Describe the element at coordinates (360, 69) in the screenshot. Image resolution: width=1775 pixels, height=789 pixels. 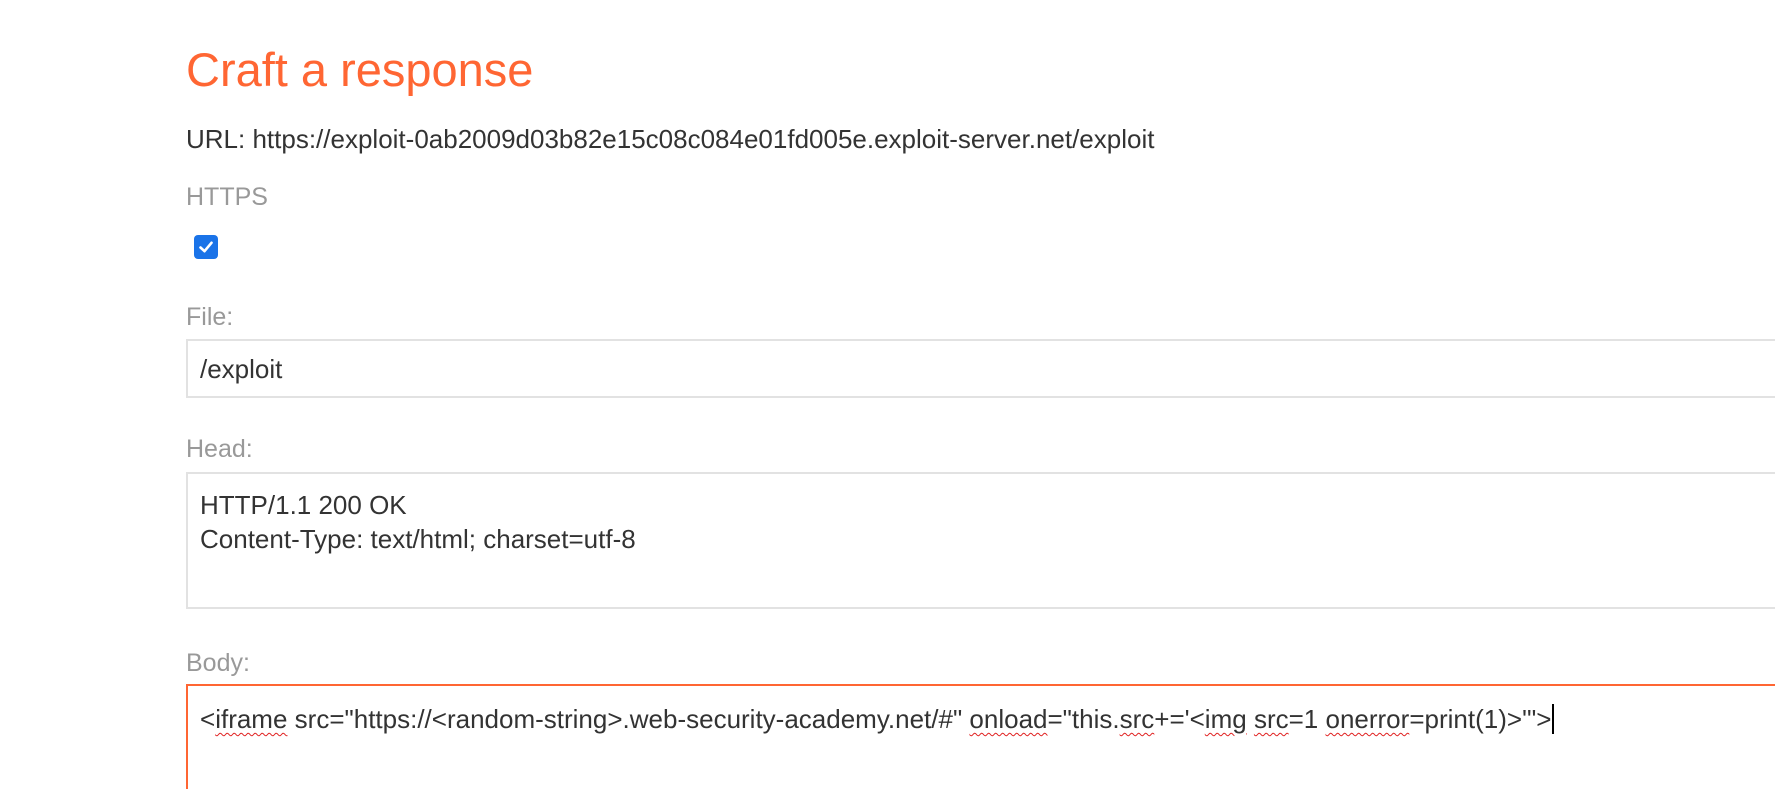
I see `page-title: Craft a response` at that location.